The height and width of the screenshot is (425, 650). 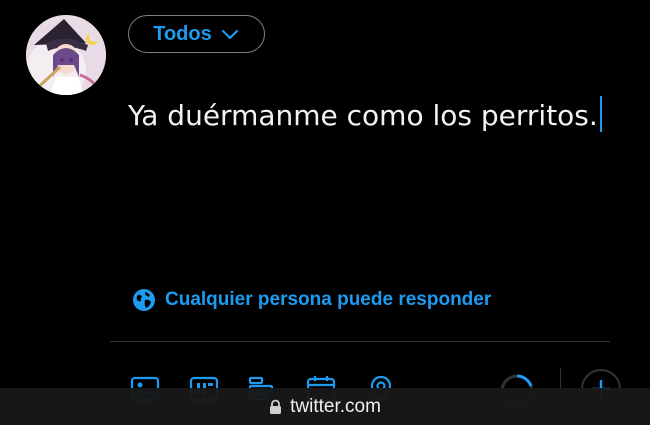 I want to click on audience-label: Todos, so click(x=182, y=33).